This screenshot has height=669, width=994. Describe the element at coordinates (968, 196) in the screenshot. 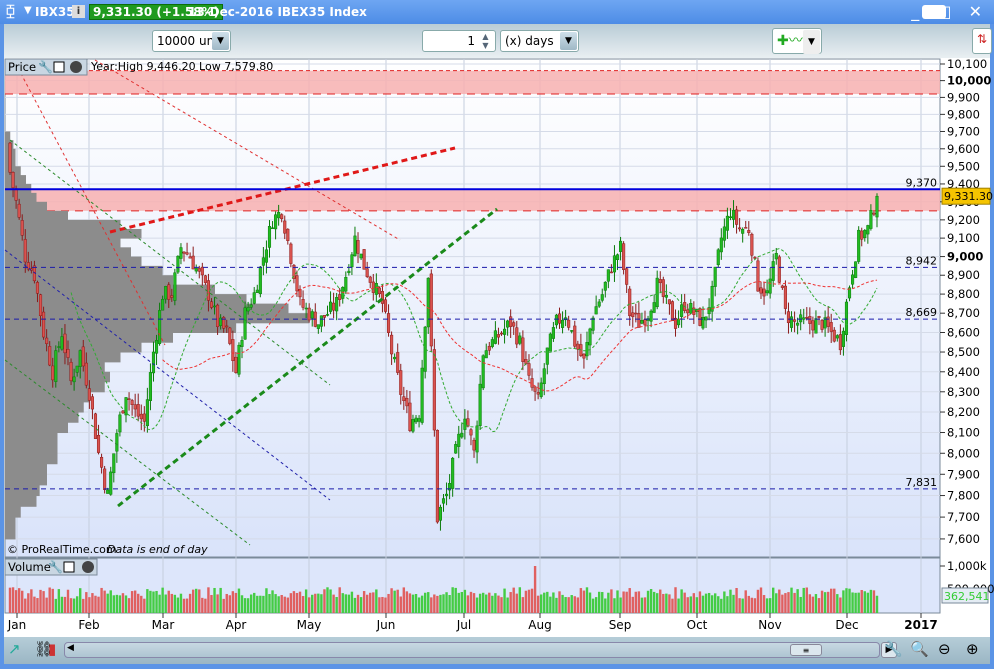

I see `current-price-value: 9,331.30` at that location.